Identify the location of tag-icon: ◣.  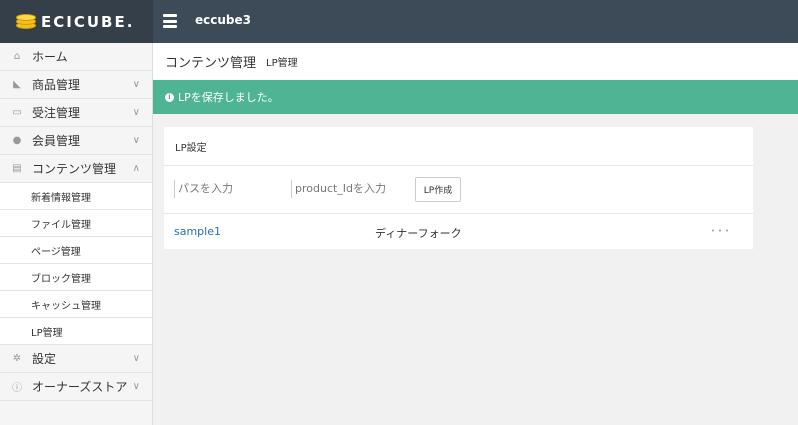
(17, 84).